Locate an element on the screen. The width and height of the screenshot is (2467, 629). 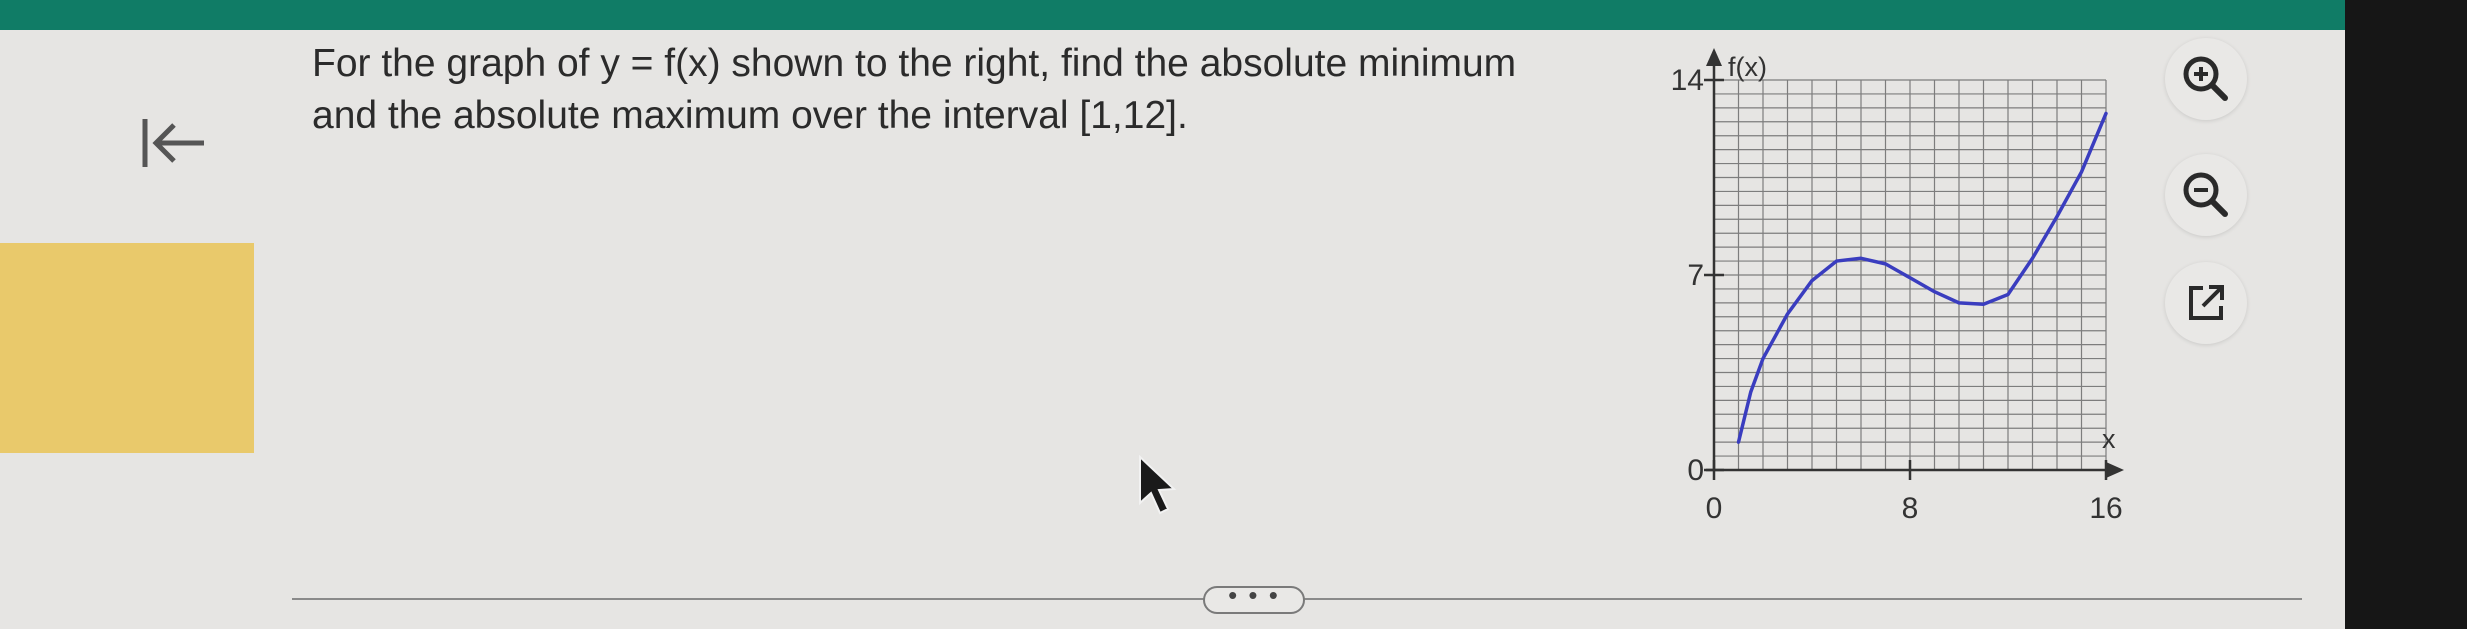
axes is located at coordinates (1915, 263).